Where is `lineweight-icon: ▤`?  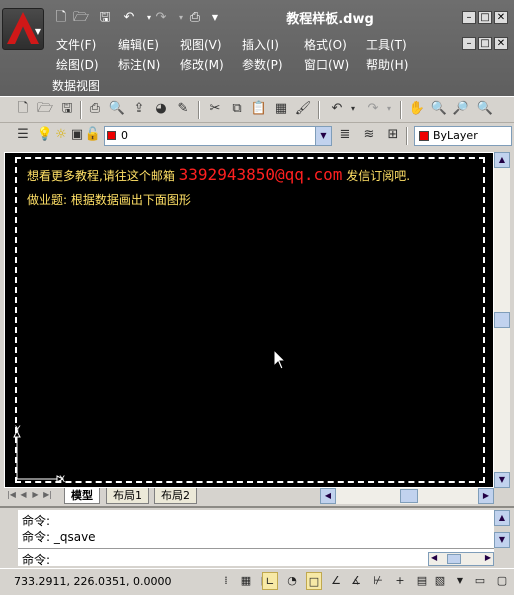 lineweight-icon: ▤ is located at coordinates (422, 581).